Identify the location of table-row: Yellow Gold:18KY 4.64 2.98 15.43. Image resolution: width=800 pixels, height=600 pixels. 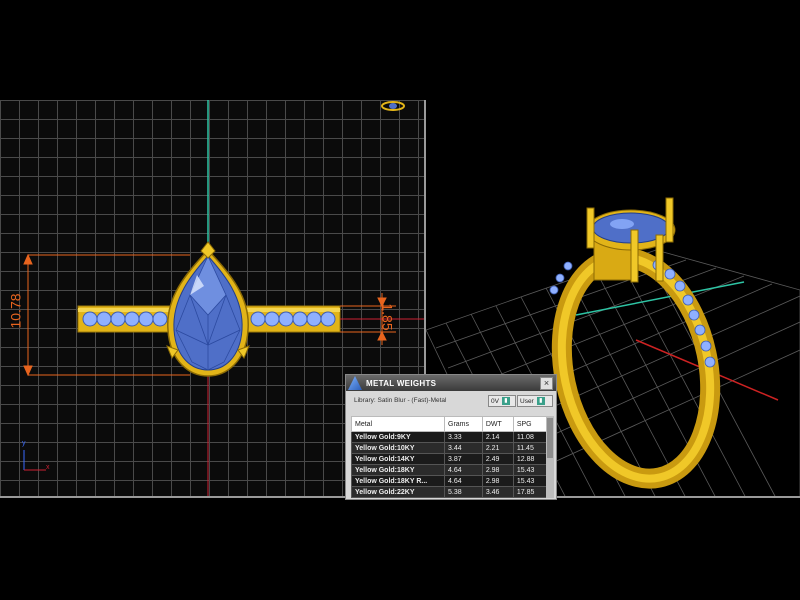
(449, 470).